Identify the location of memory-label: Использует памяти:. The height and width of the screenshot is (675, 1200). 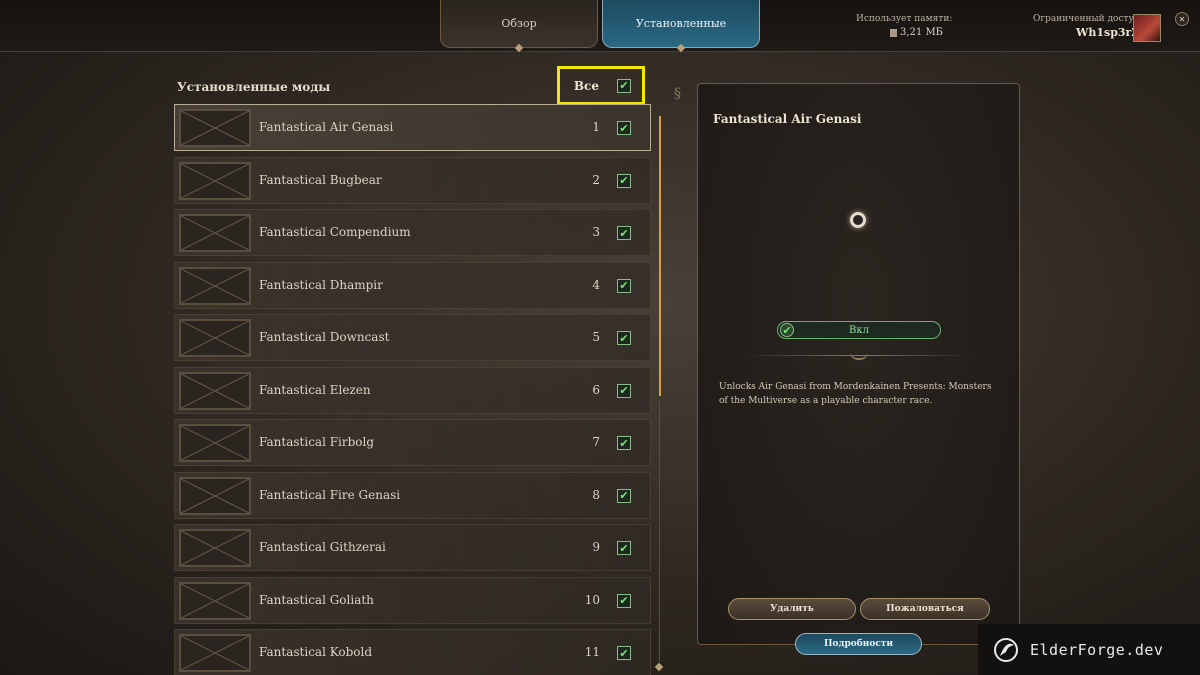
(904, 19).